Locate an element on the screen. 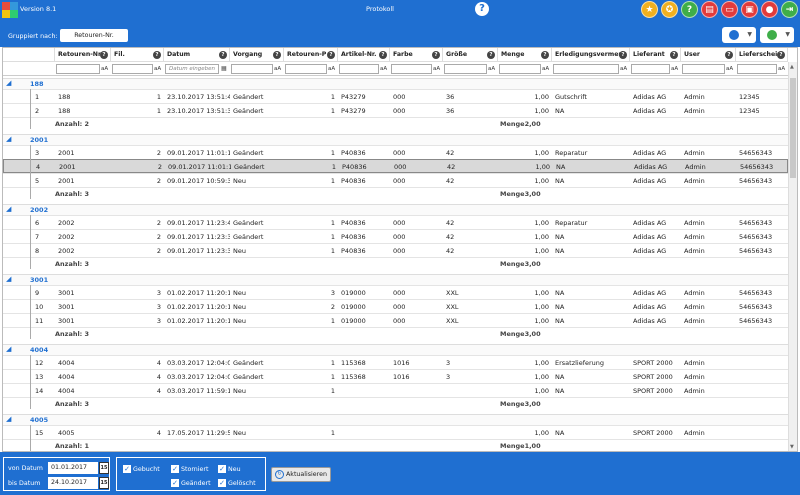 The image size is (800, 495). column-header-vorgang: Vorgang? is located at coordinates (257, 54).